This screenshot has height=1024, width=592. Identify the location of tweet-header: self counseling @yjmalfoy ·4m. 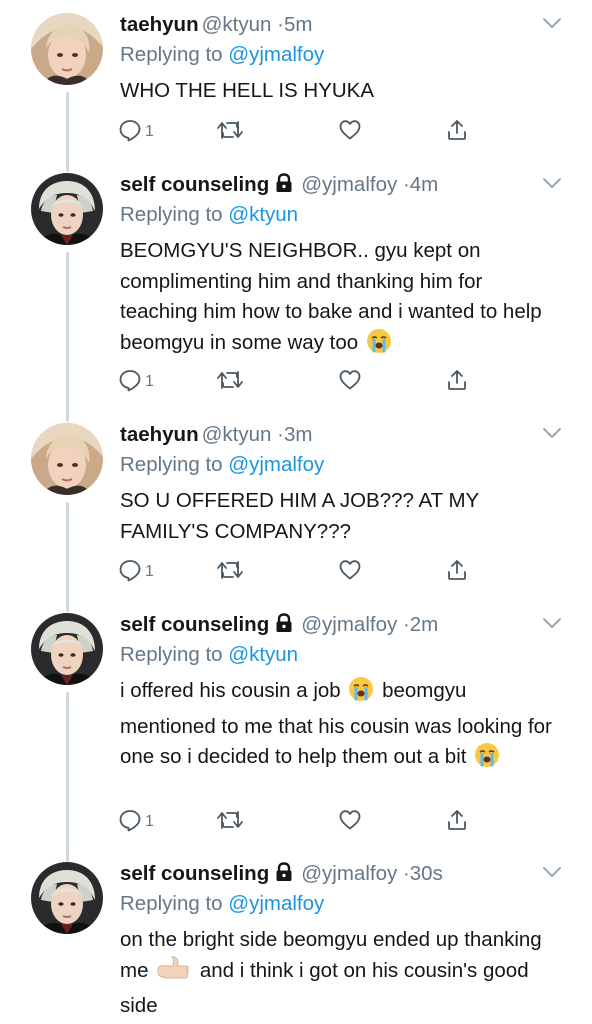
(331, 185).